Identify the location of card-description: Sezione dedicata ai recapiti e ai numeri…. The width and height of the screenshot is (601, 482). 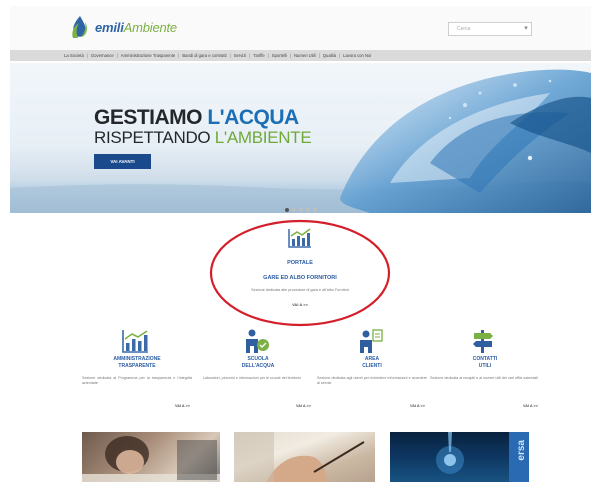
(484, 378).